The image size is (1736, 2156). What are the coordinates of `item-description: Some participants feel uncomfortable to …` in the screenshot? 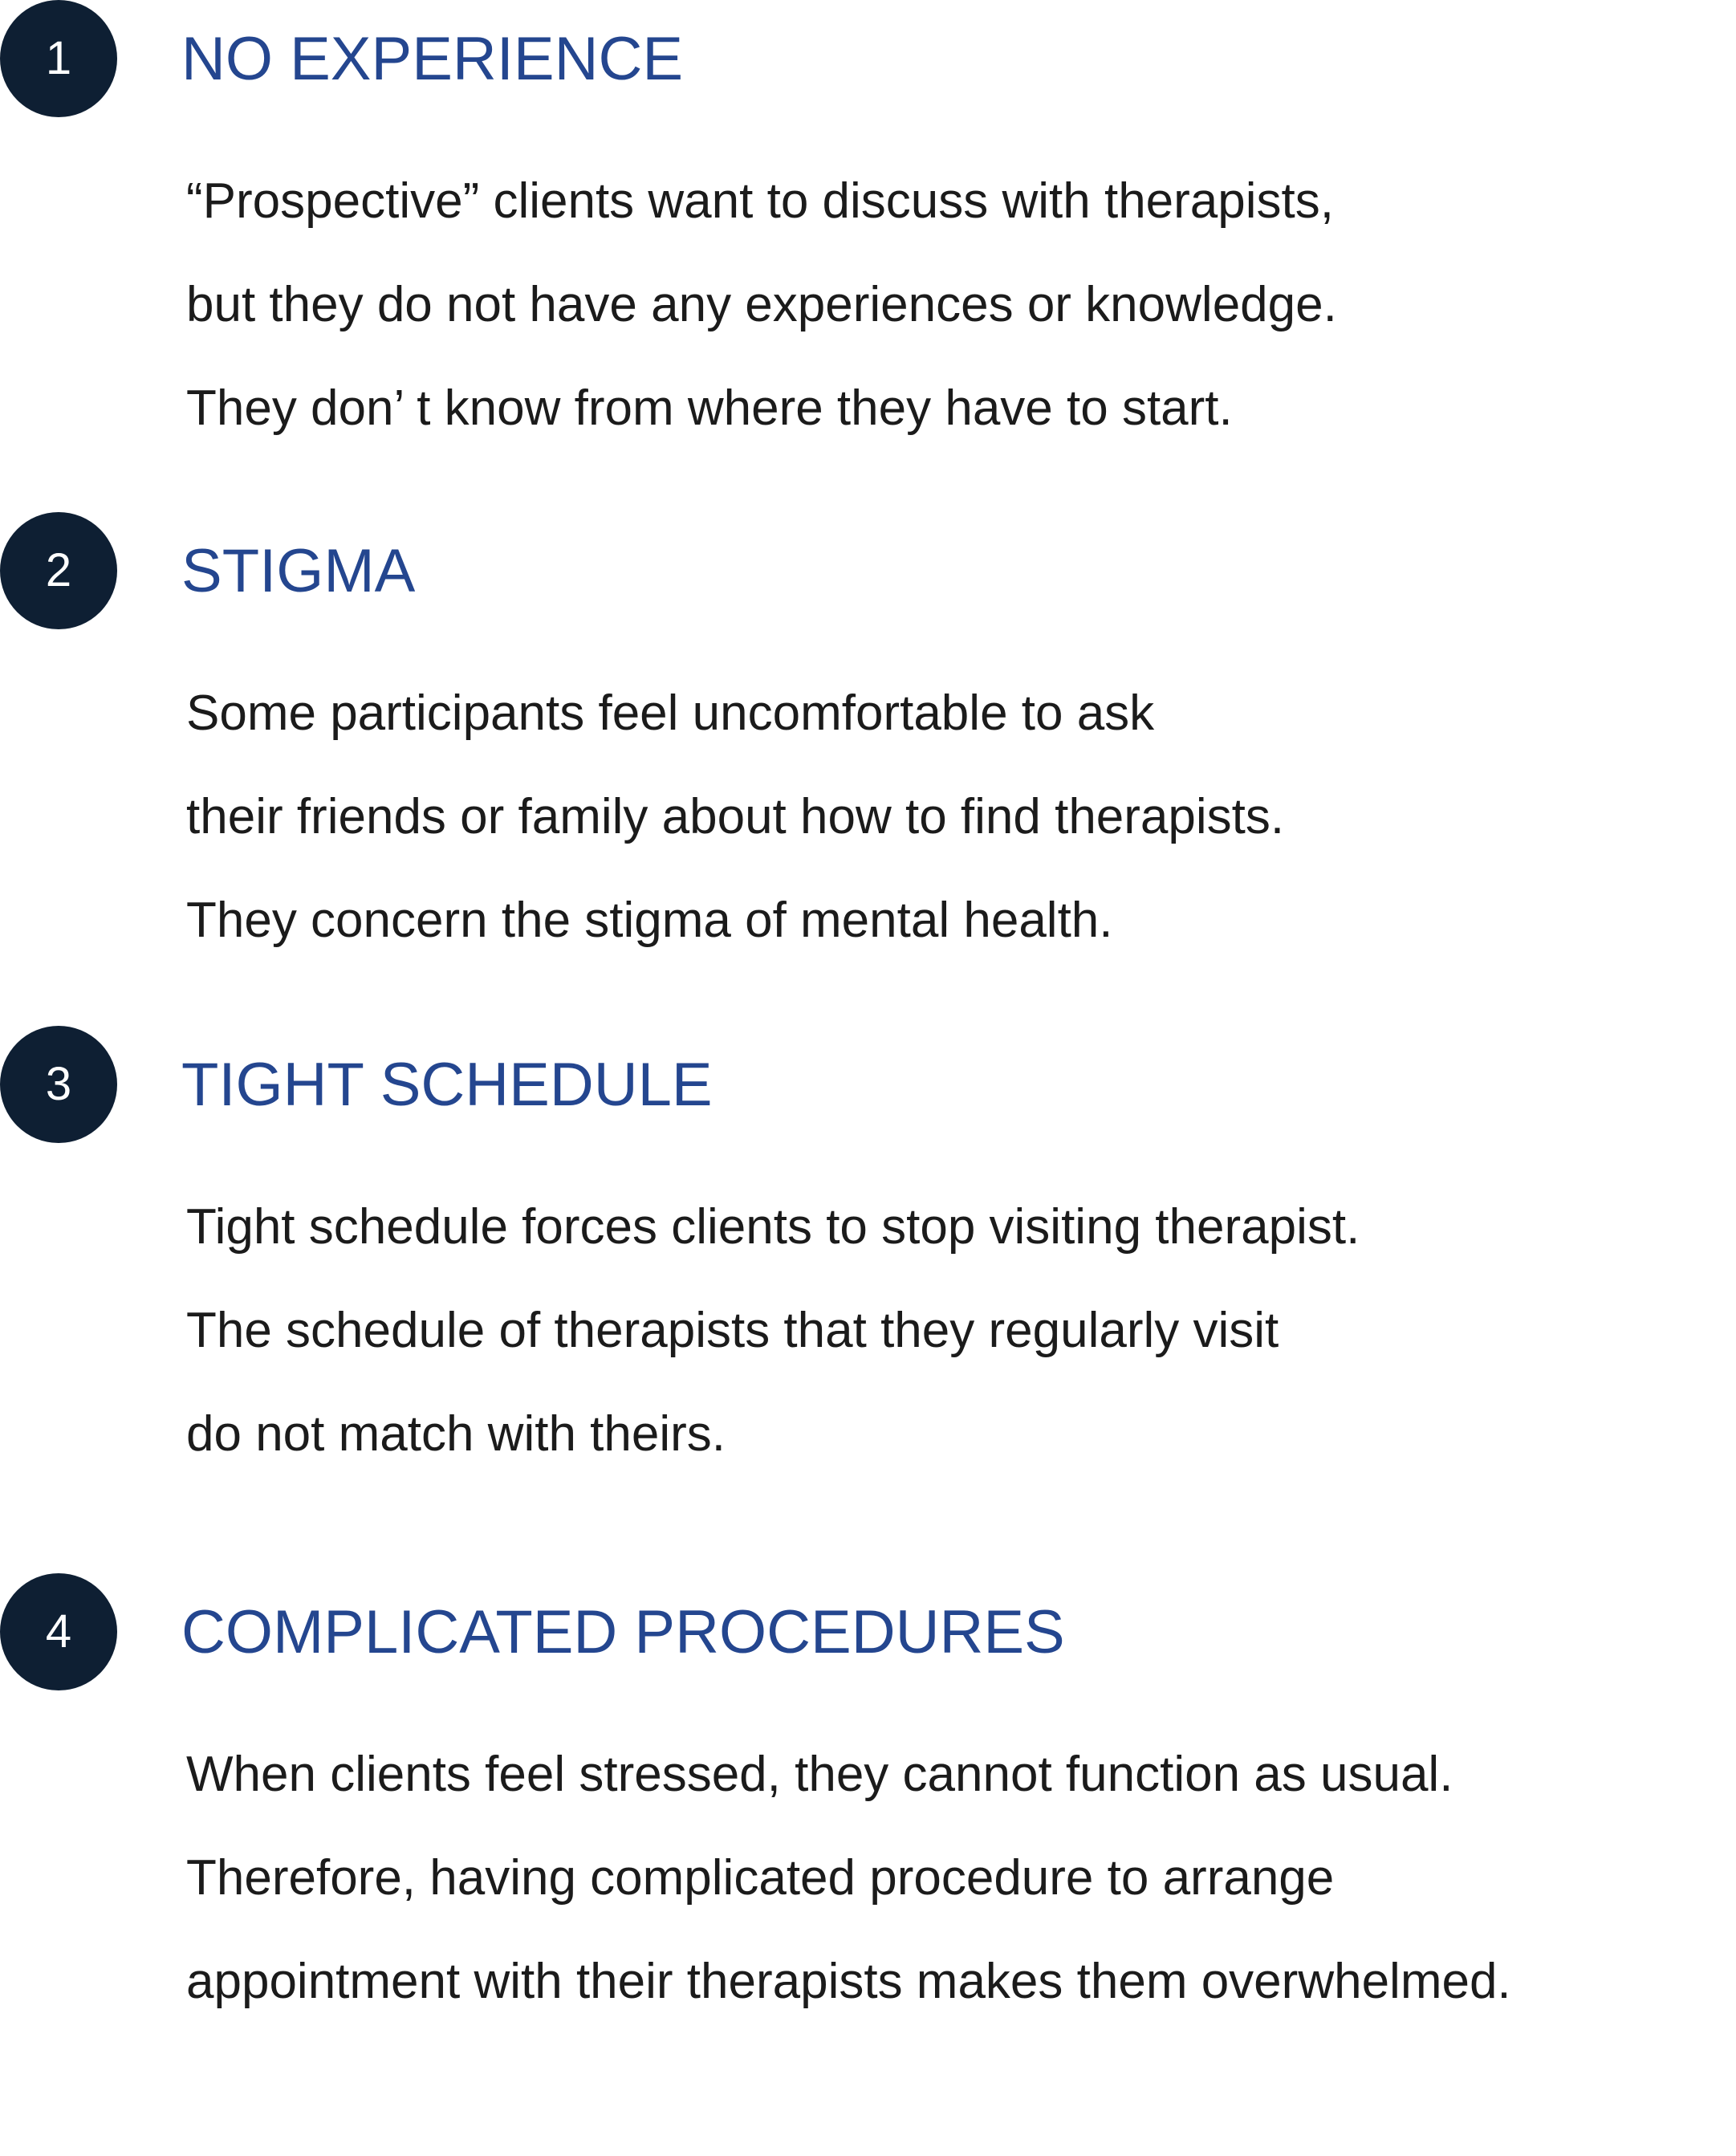 It's located at (735, 816).